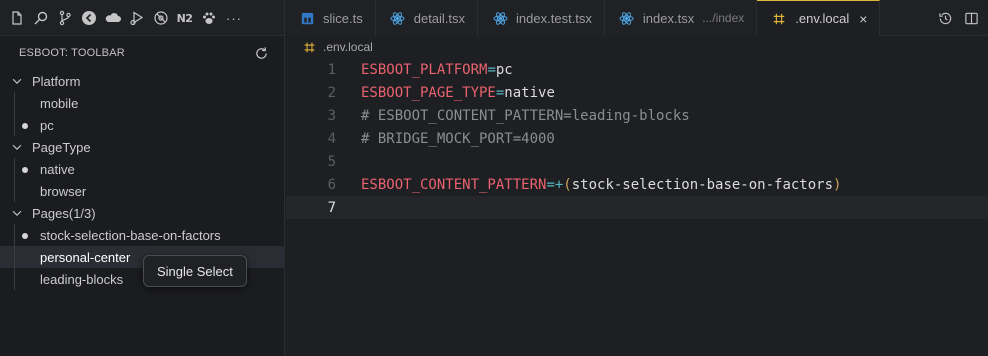 The image size is (988, 356). I want to click on sidebar-header: ESBOOT: TOOLBAR, so click(142, 53).